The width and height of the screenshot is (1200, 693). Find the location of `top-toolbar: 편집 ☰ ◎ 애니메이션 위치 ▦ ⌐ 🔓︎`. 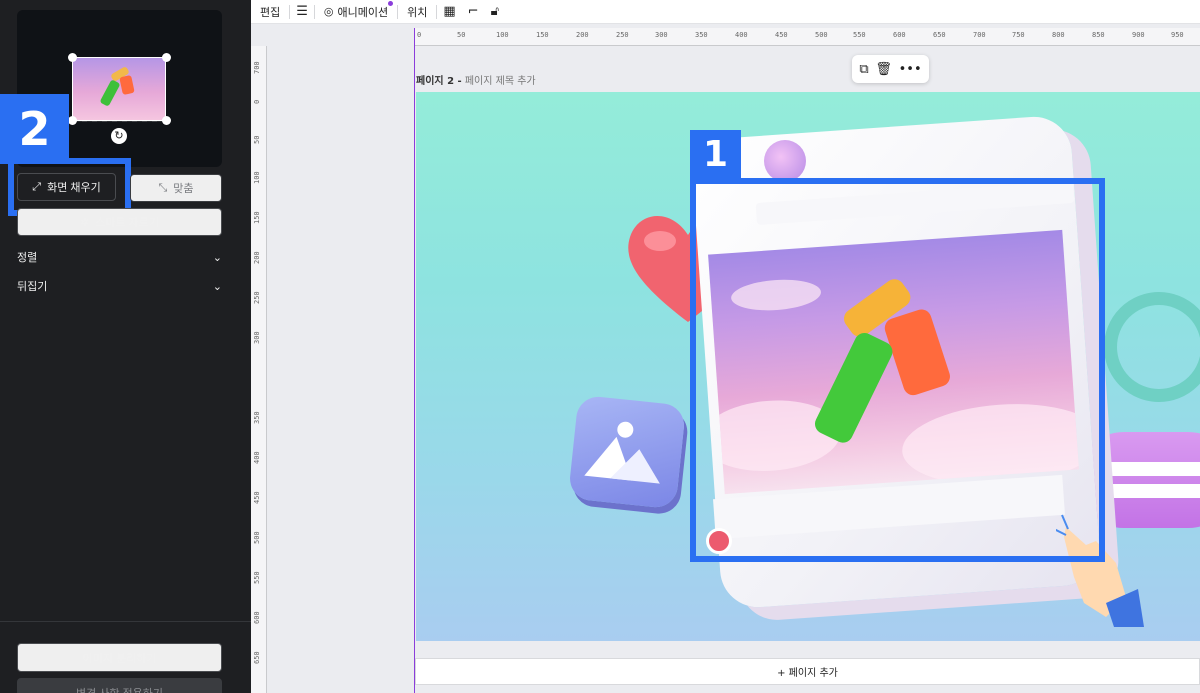

top-toolbar: 편집 ☰ ◎ 애니메이션 위치 ▦ ⌐ 🔓︎ is located at coordinates (725, 12).